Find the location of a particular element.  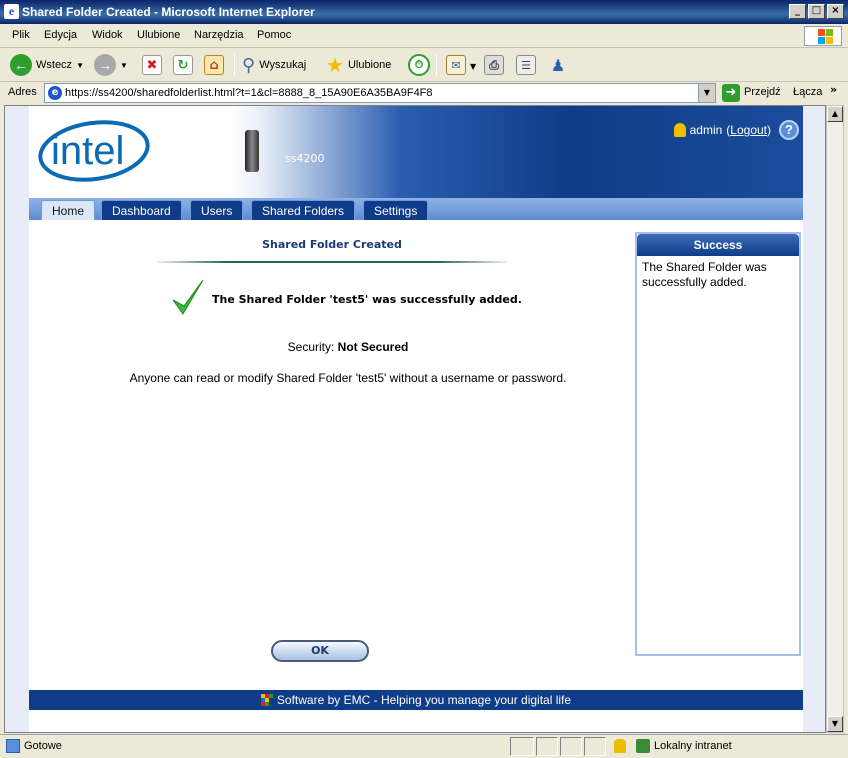

username: admin is located at coordinates (706, 130).